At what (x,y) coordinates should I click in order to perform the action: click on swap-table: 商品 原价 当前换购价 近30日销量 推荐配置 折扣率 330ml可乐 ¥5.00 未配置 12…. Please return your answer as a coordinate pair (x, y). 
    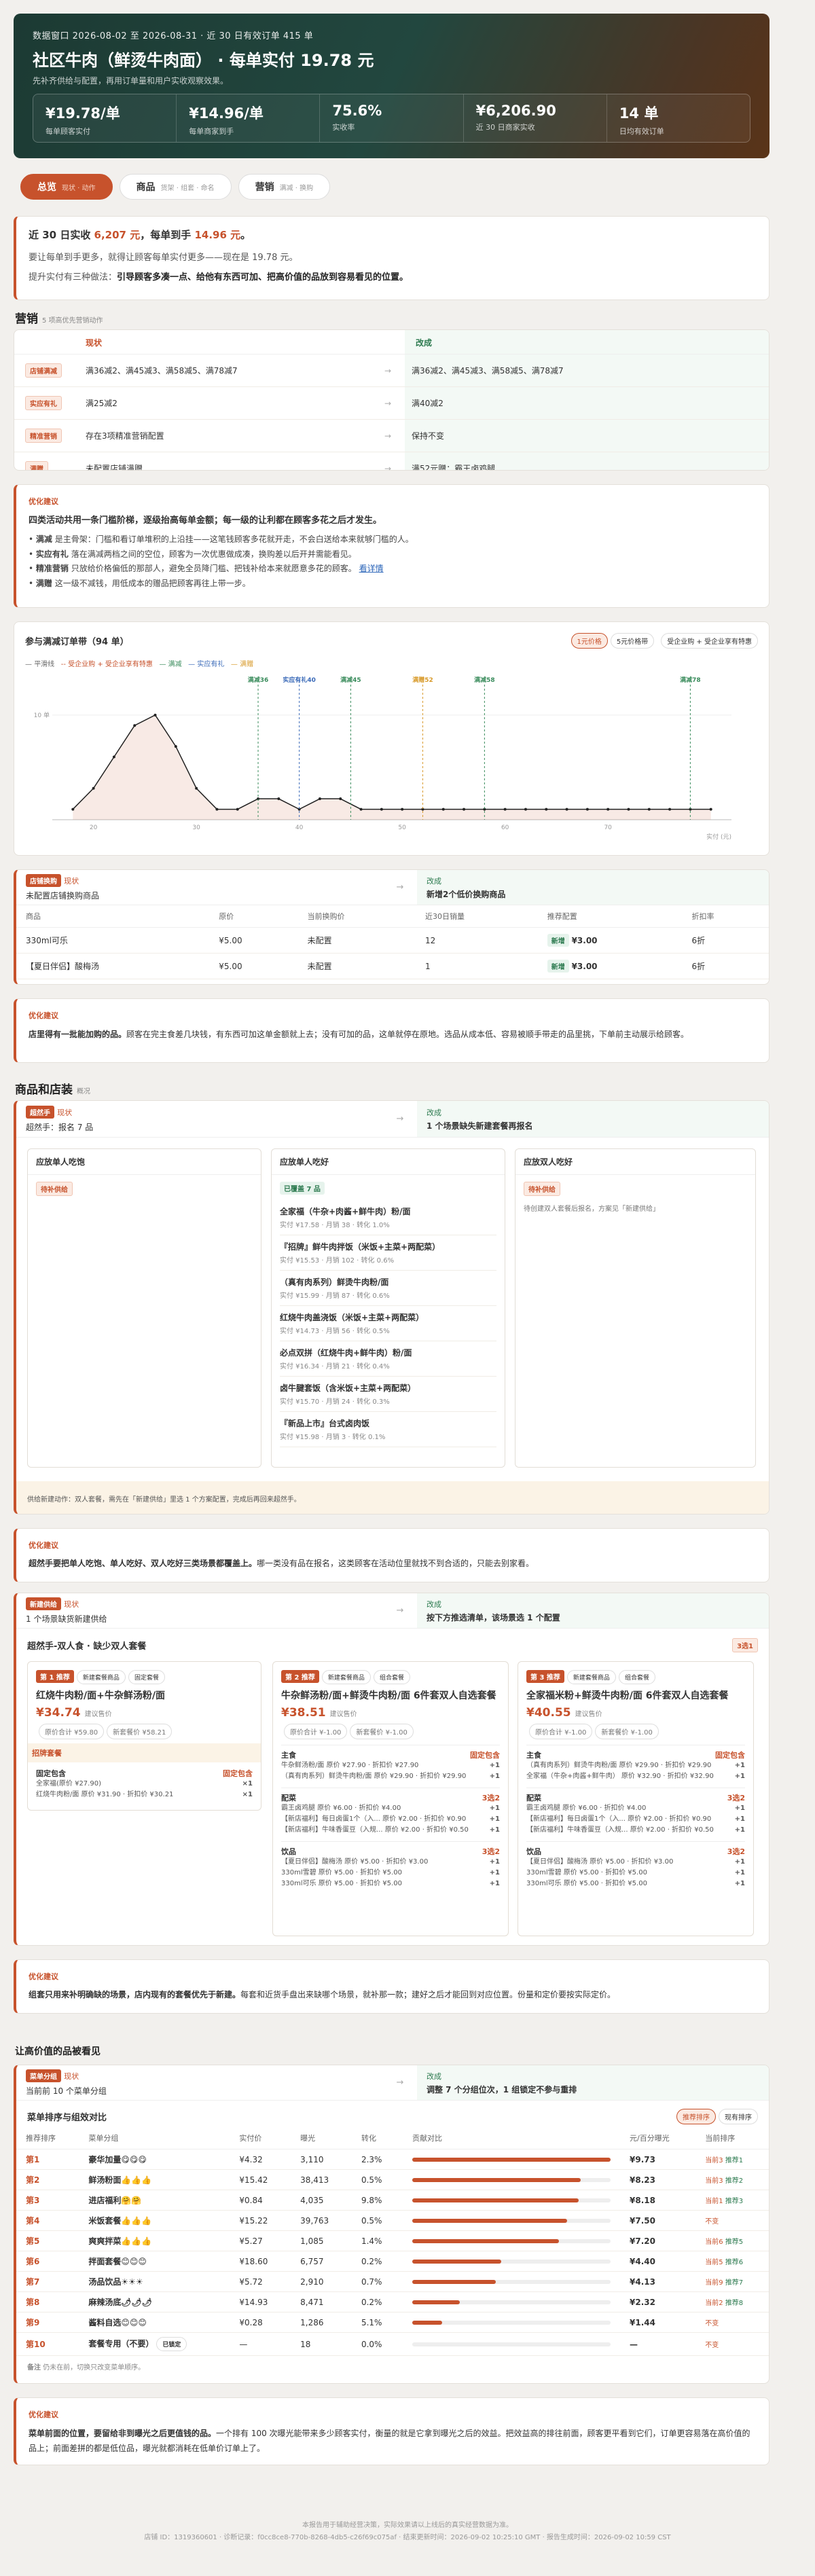
    Looking at the image, I should click on (393, 942).